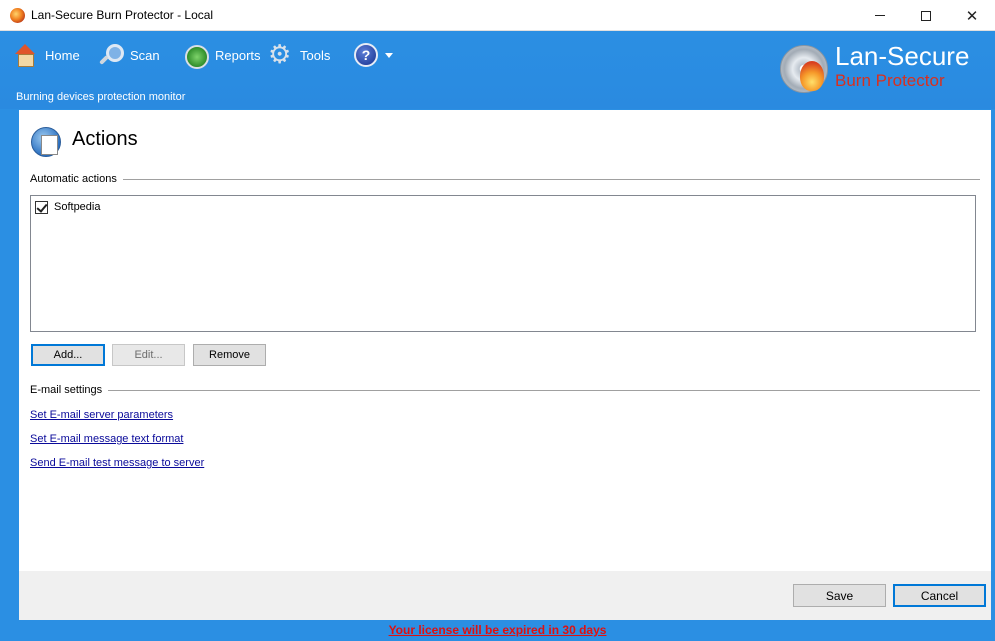 Image resolution: width=995 pixels, height=641 pixels. Describe the element at coordinates (902, 56) in the screenshot. I see `brand-title: Lan-Secure` at that location.